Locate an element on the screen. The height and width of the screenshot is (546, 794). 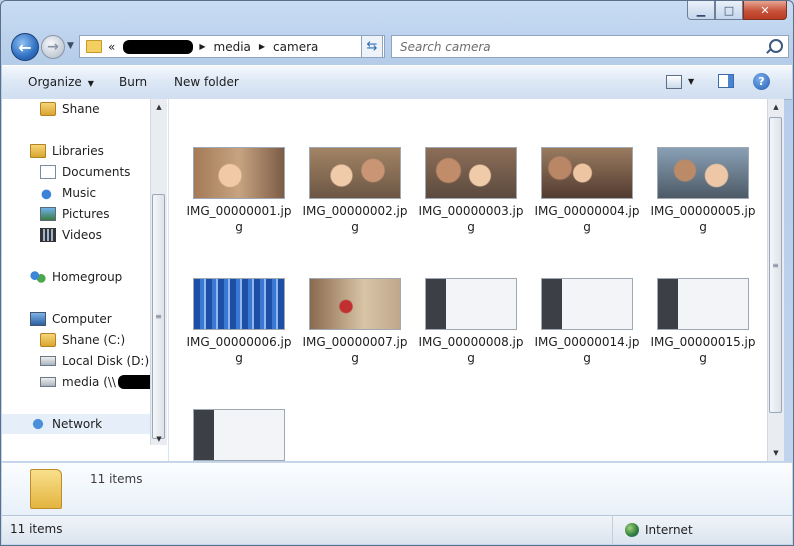
file-name: IMG_00000003.jpg is located at coordinates (471, 219).